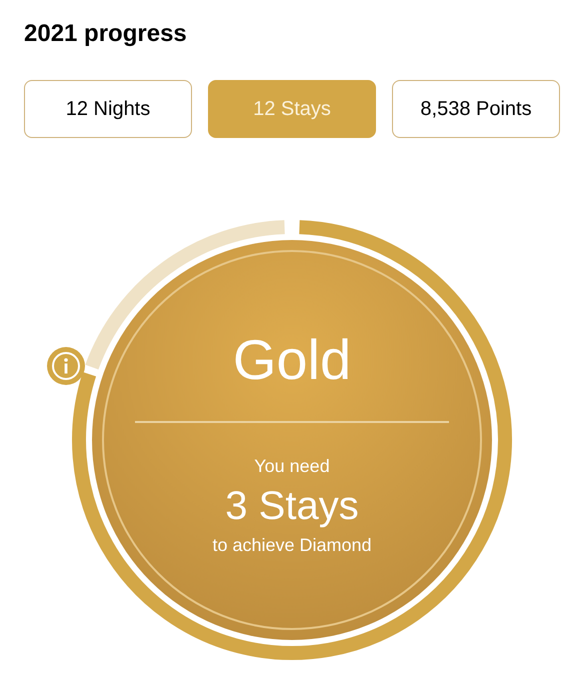 The height and width of the screenshot is (674, 585). Describe the element at coordinates (292, 360) in the screenshot. I see `tier-name: Gold` at that location.